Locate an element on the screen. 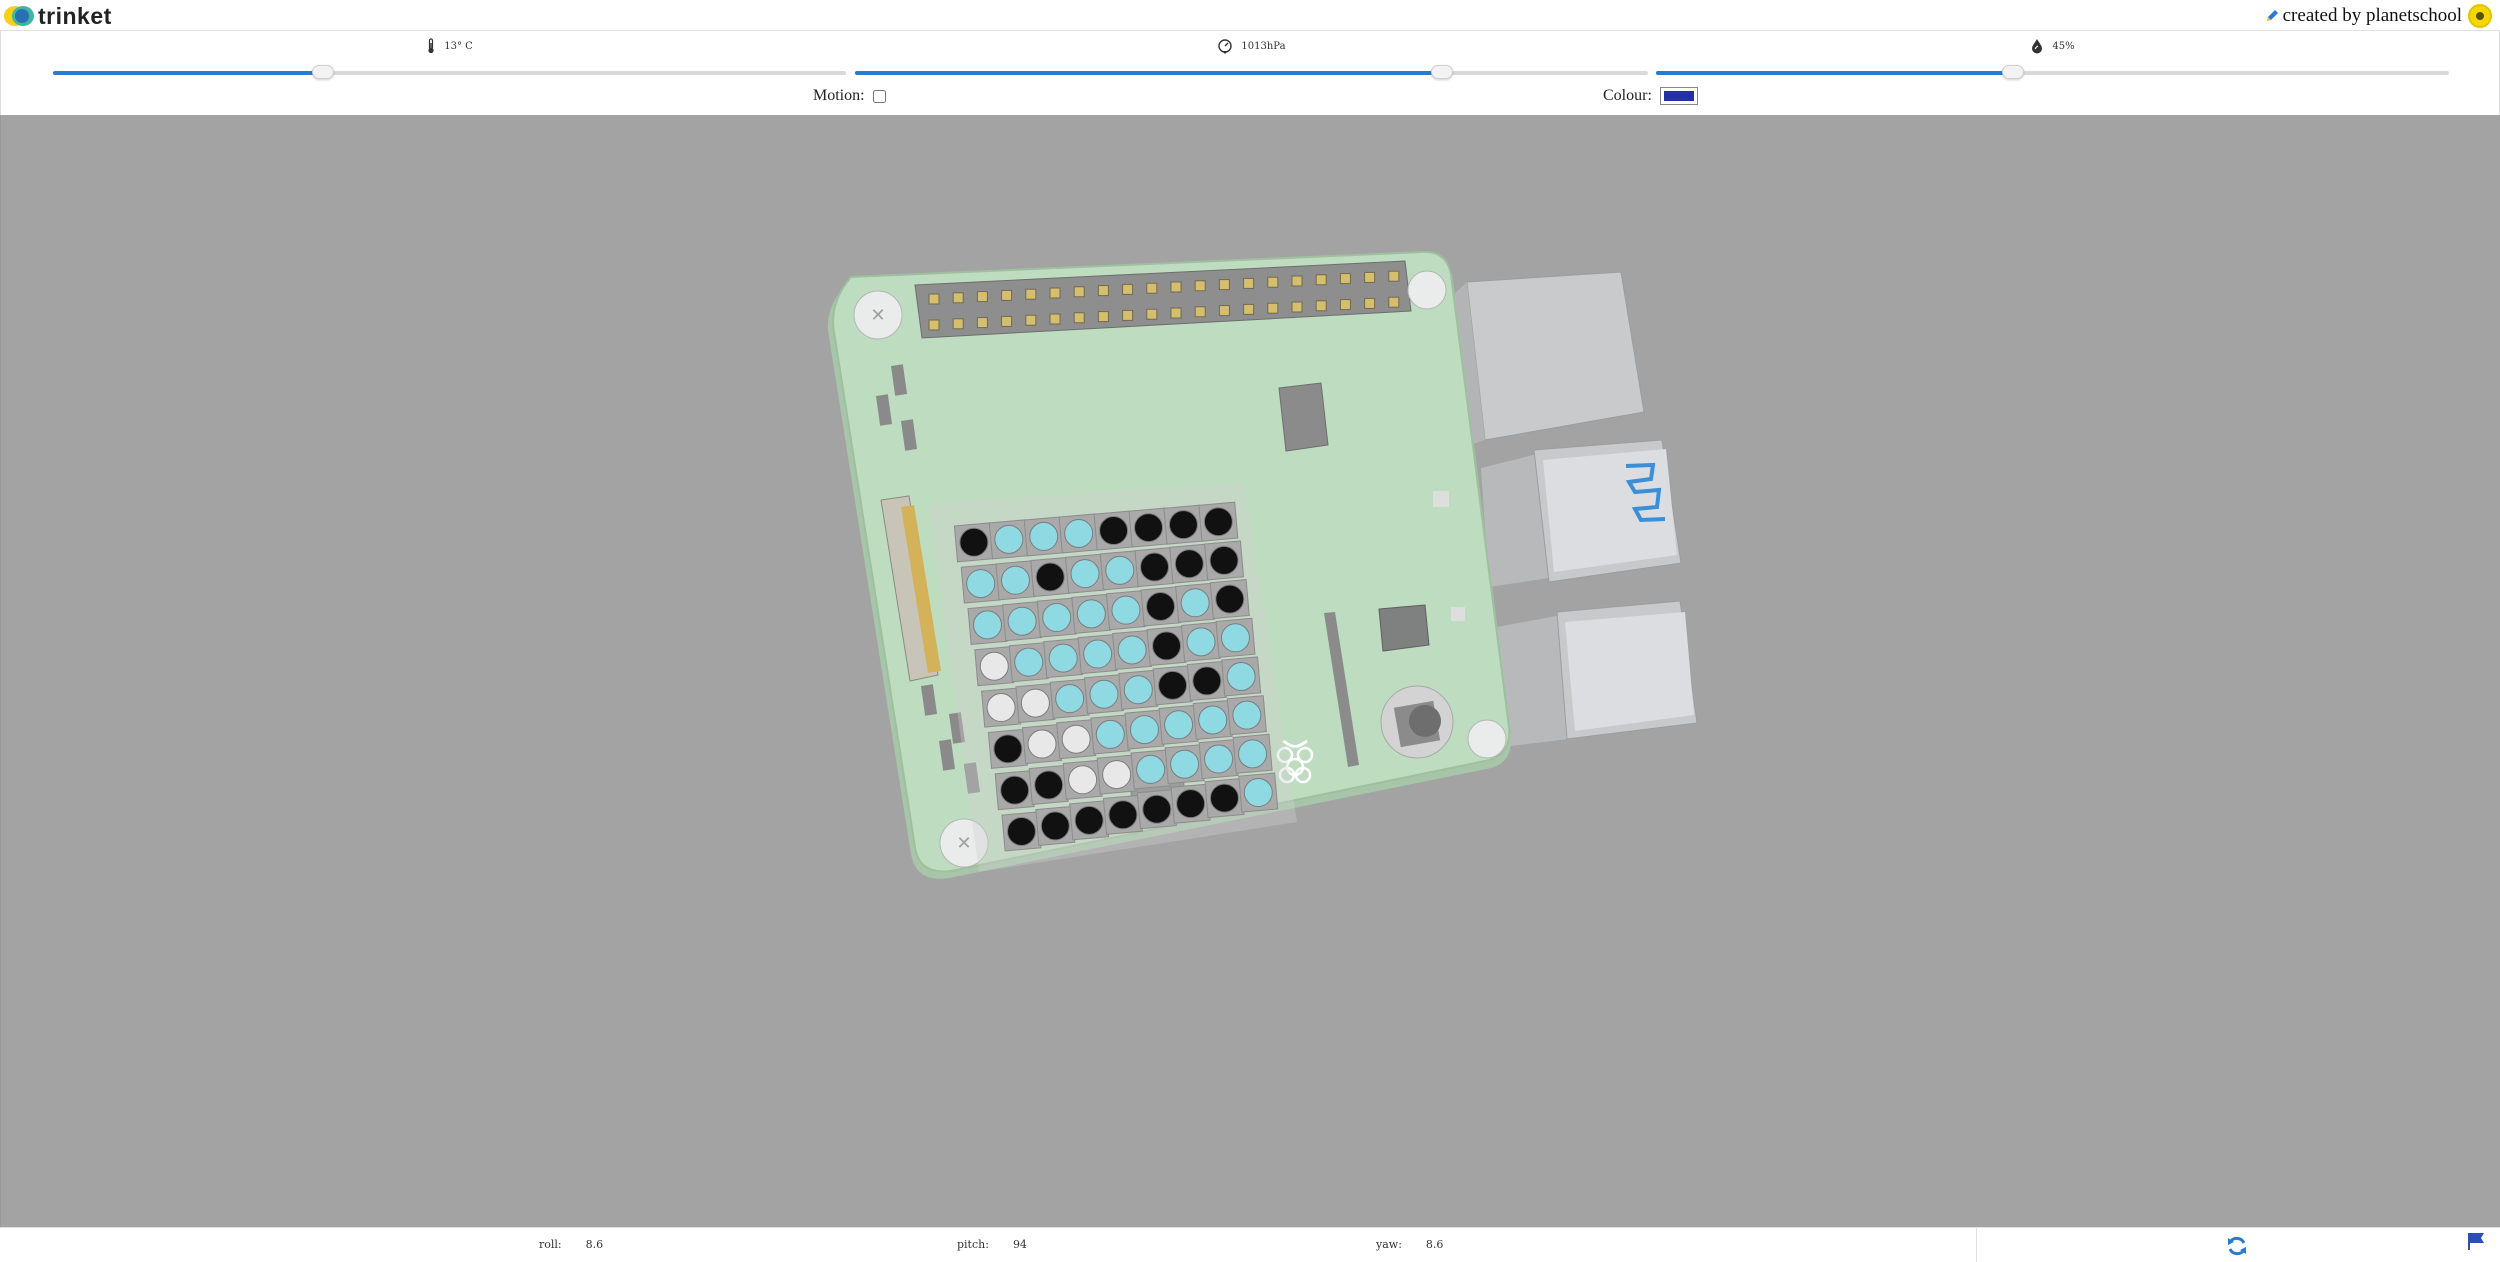  flag-icon is located at coordinates (2476, 1241).